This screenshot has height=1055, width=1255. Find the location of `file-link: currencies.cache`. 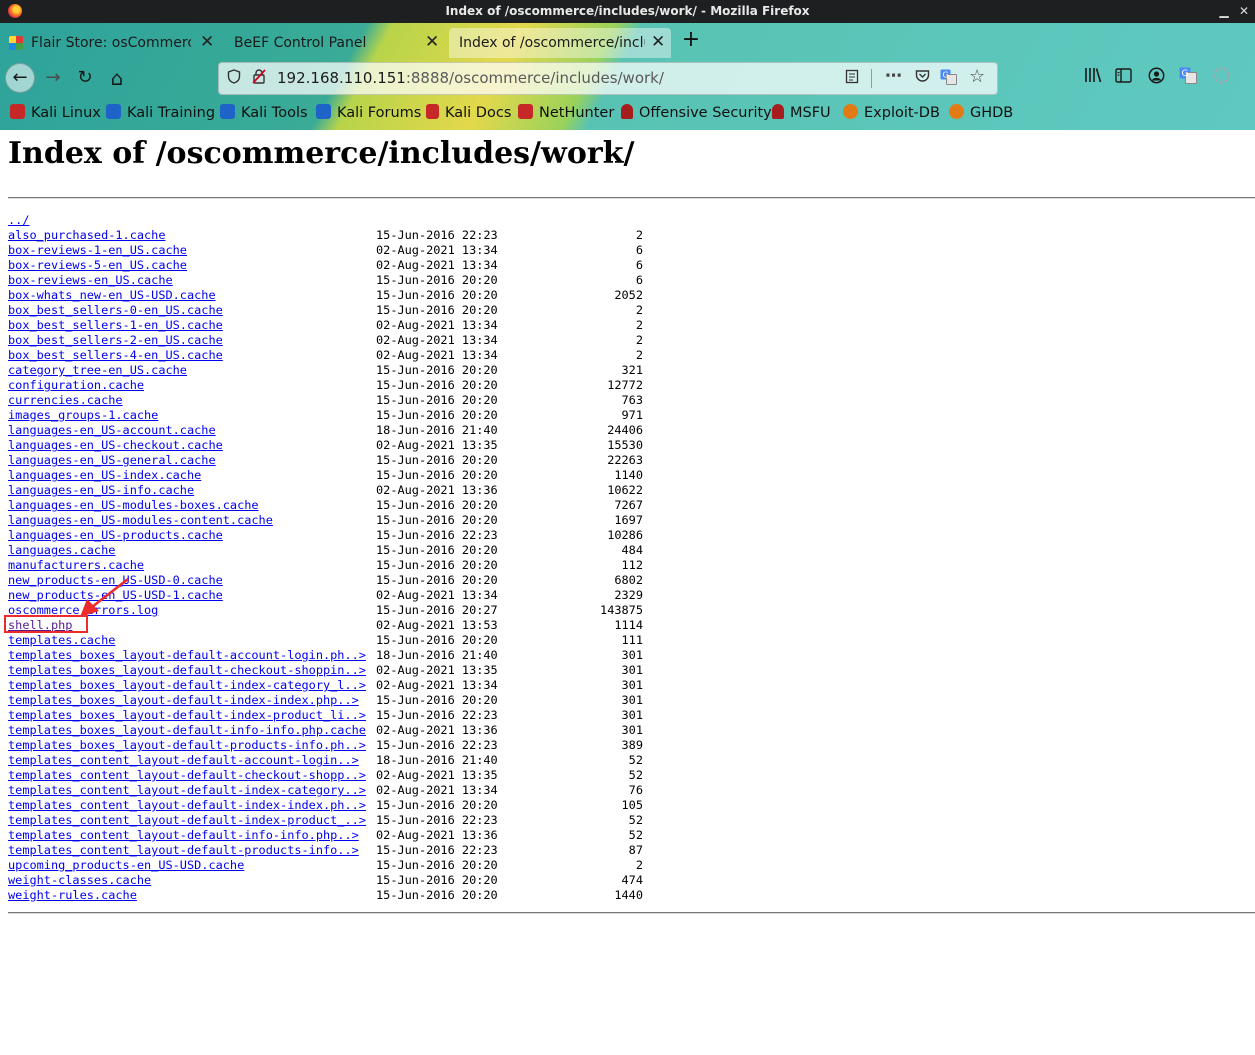

file-link: currencies.cache is located at coordinates (65, 400).